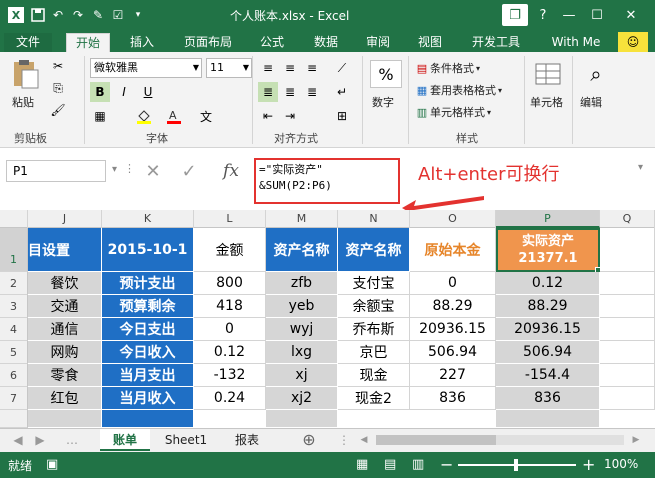 The height and width of the screenshot is (478, 655). I want to click on cell-n1: 资产名称, so click(374, 250).